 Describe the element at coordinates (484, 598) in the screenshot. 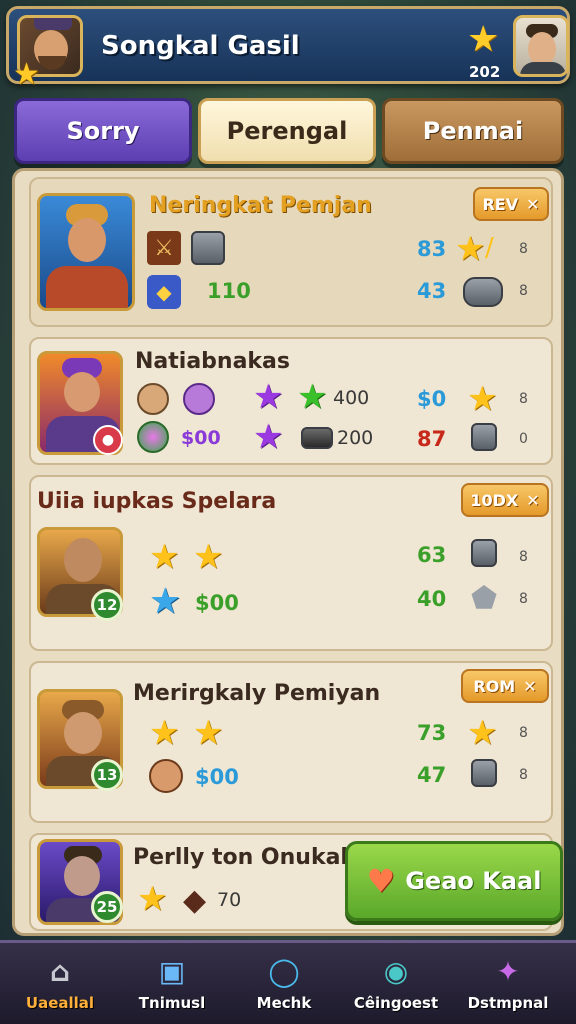

I see `shield-icon: ⬟` at that location.